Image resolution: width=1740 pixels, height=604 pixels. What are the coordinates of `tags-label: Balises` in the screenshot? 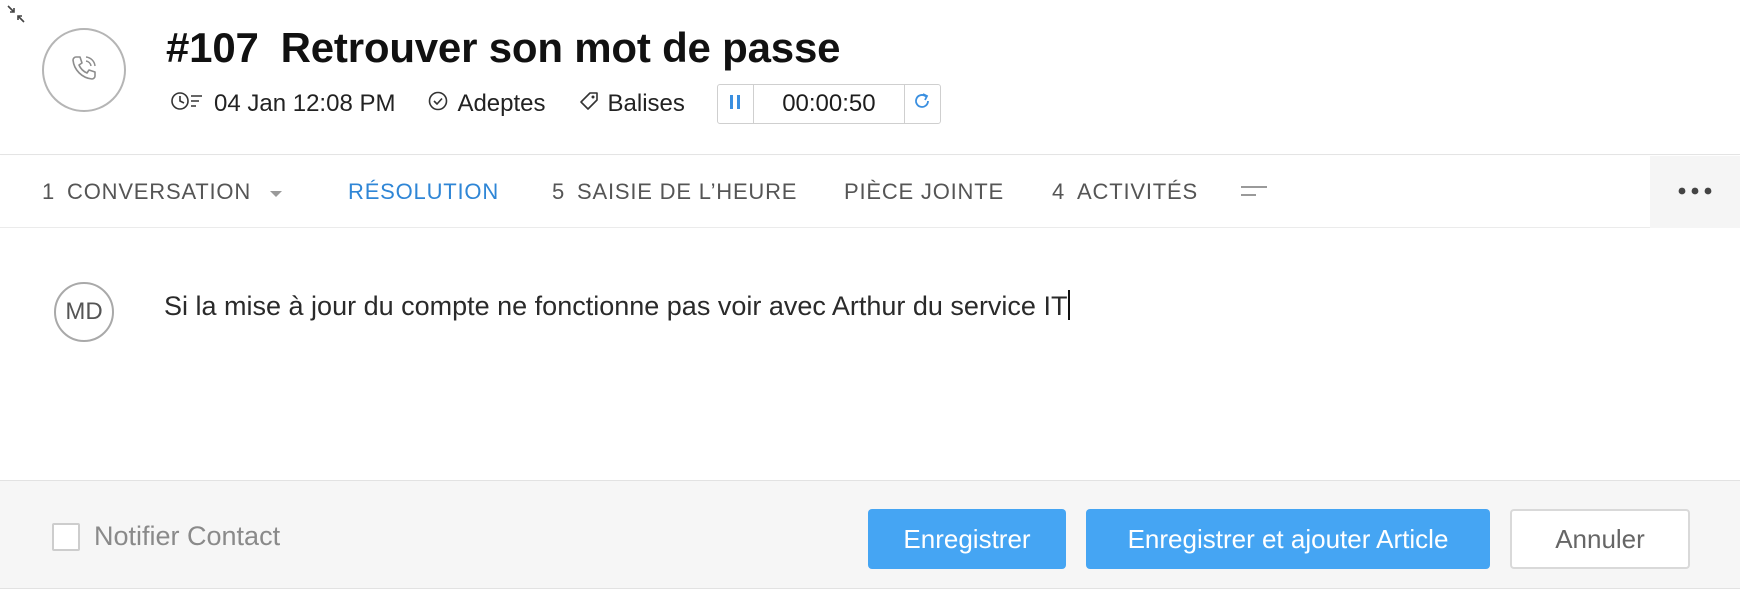 It's located at (646, 103).